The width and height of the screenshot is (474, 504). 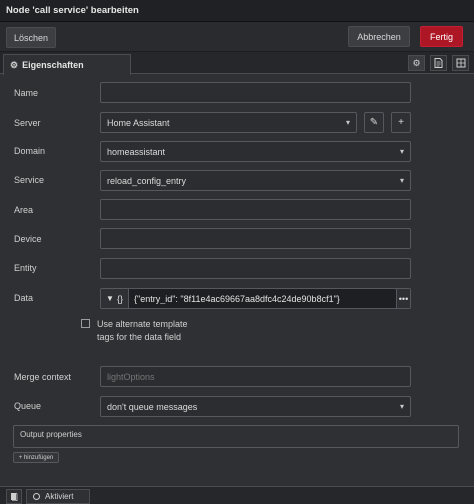 I want to click on dialog-toolbar: Löschen Abbrechen Fertig, so click(x=237, y=37).